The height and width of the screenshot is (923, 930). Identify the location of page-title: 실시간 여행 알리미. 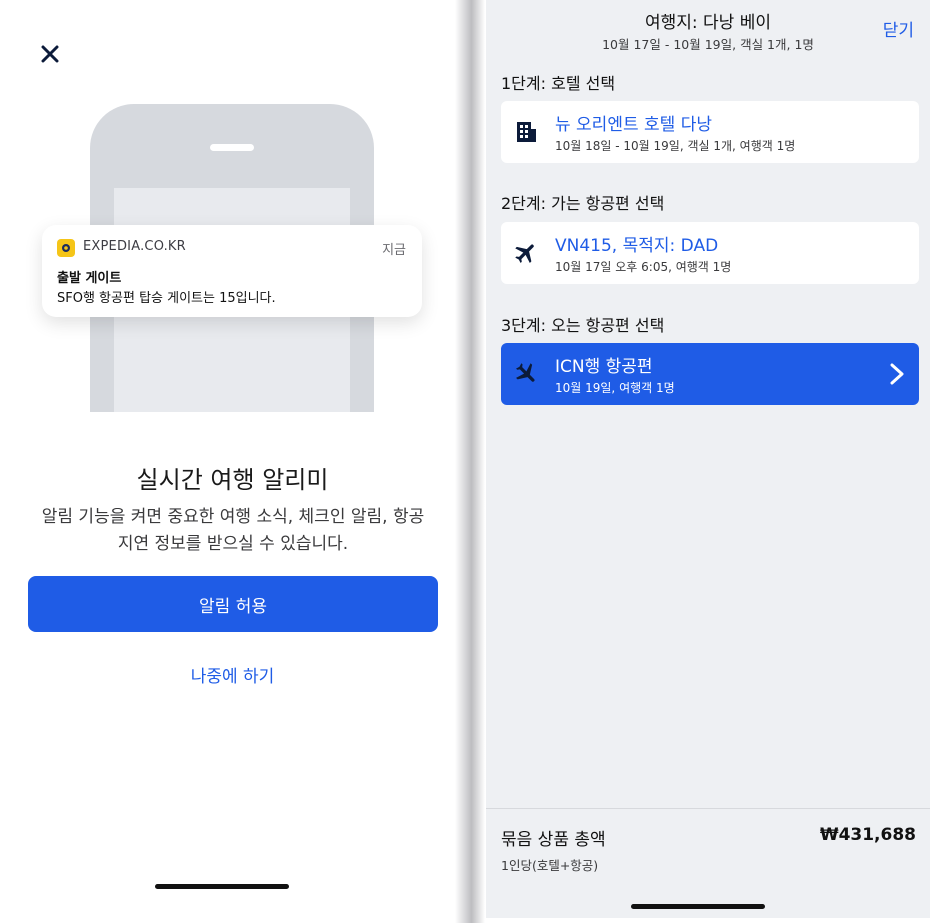
(232, 480).